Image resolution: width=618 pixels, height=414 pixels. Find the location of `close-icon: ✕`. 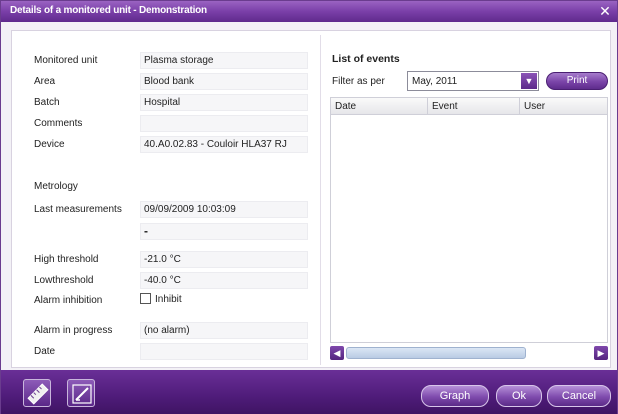

close-icon: ✕ is located at coordinates (605, 11).